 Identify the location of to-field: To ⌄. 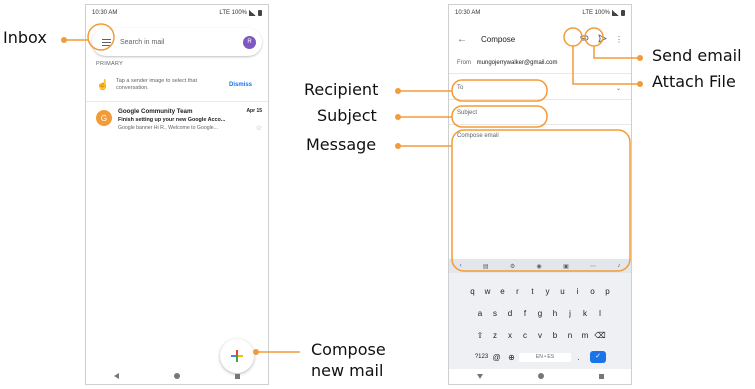
(541, 88).